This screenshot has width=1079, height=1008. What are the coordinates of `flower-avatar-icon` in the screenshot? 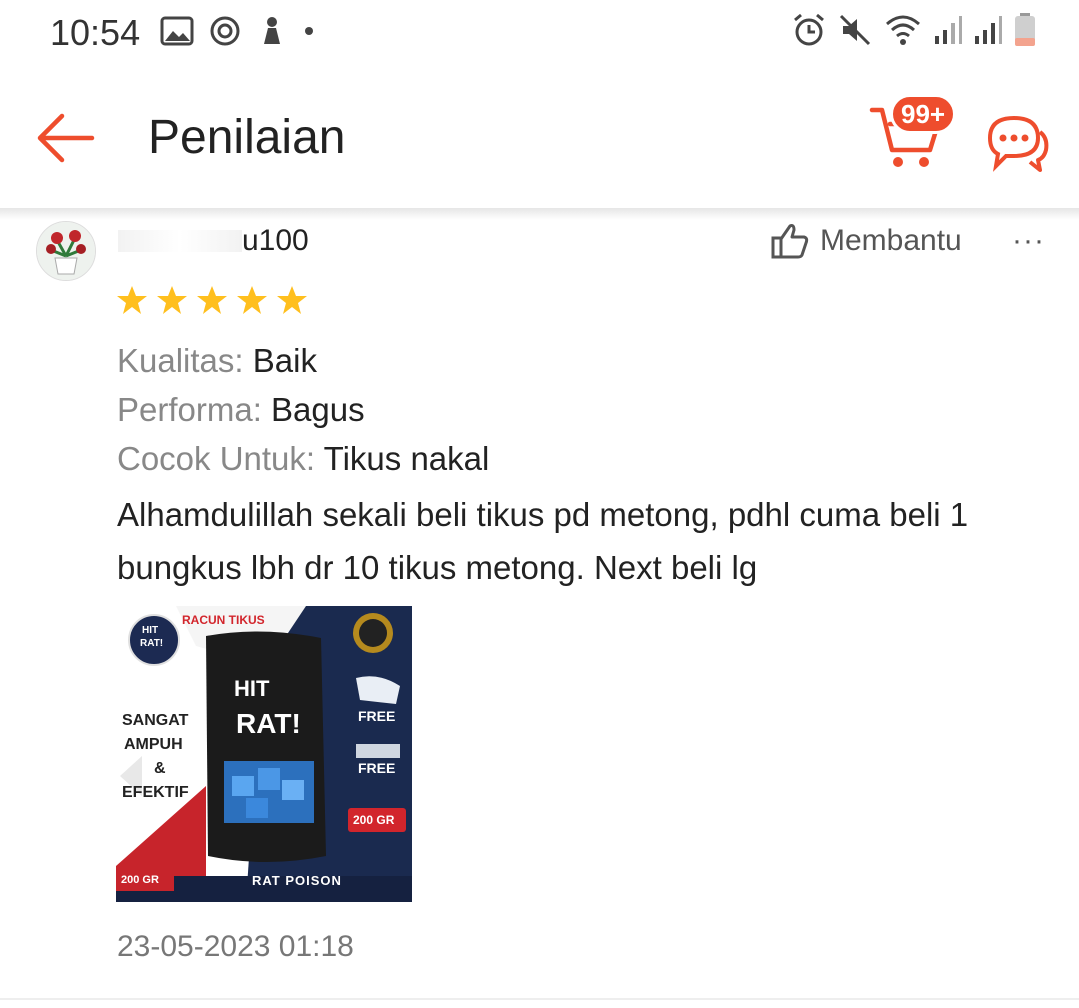 It's located at (66, 251).